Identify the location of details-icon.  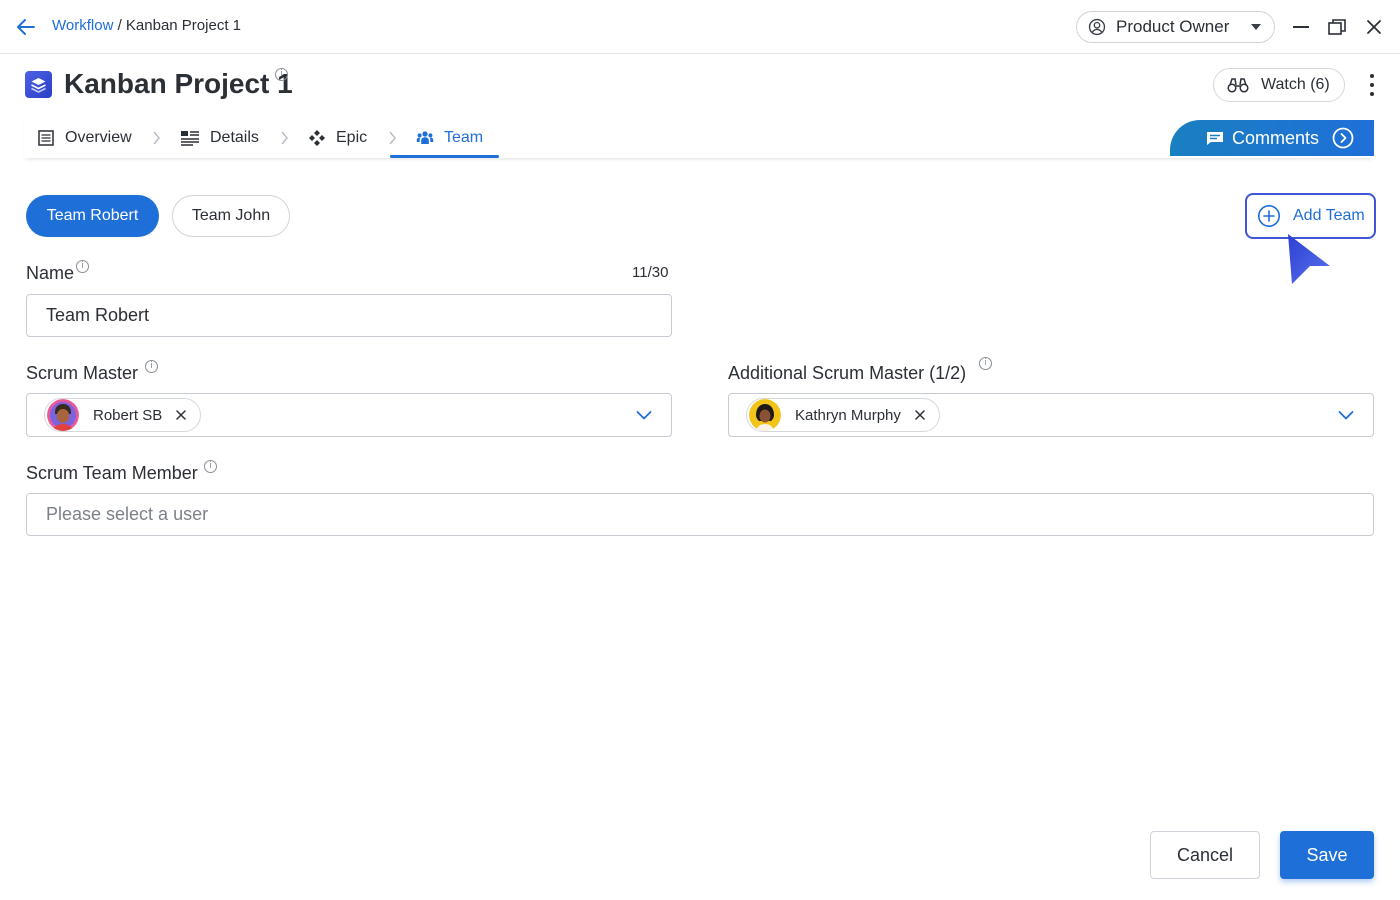
(190, 138).